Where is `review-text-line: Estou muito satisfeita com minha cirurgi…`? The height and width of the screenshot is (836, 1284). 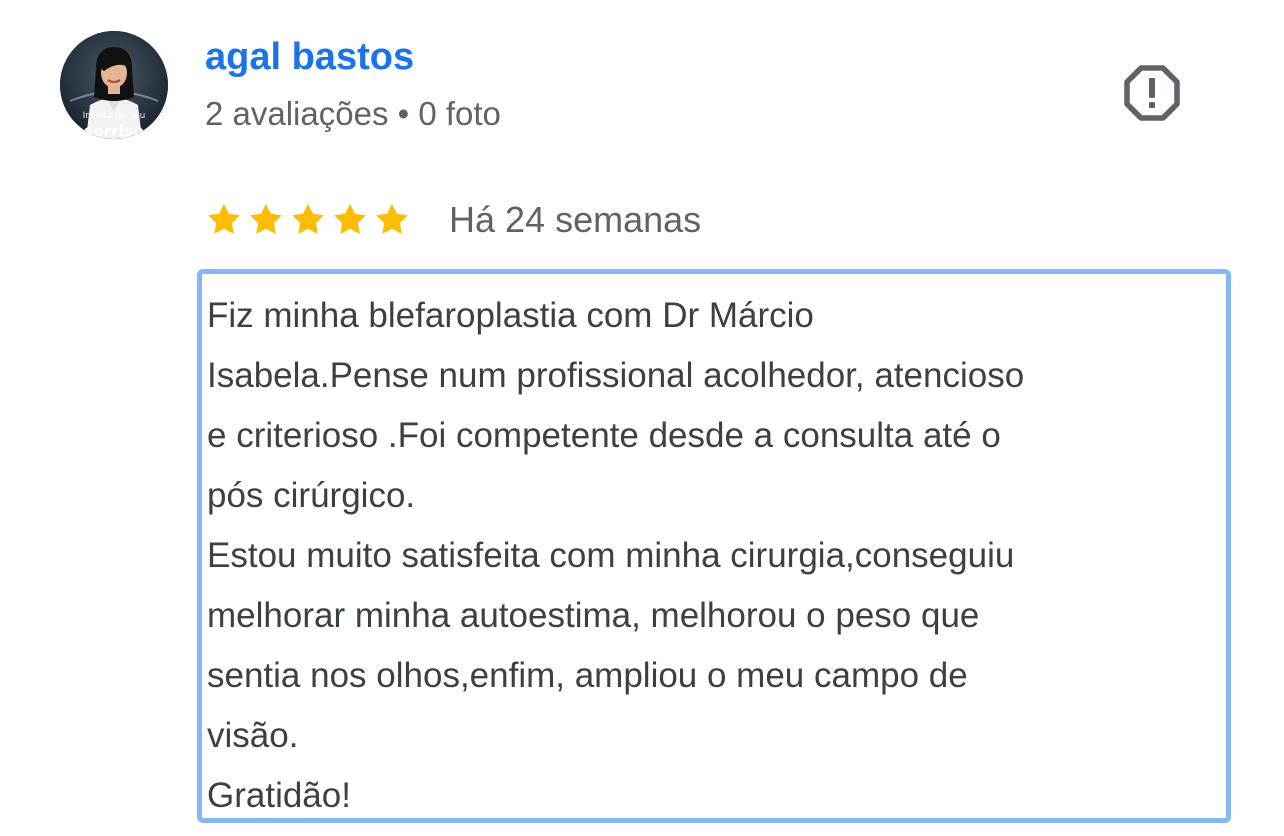 review-text-line: Estou muito satisfeita com minha cirurgi… is located at coordinates (611, 555).